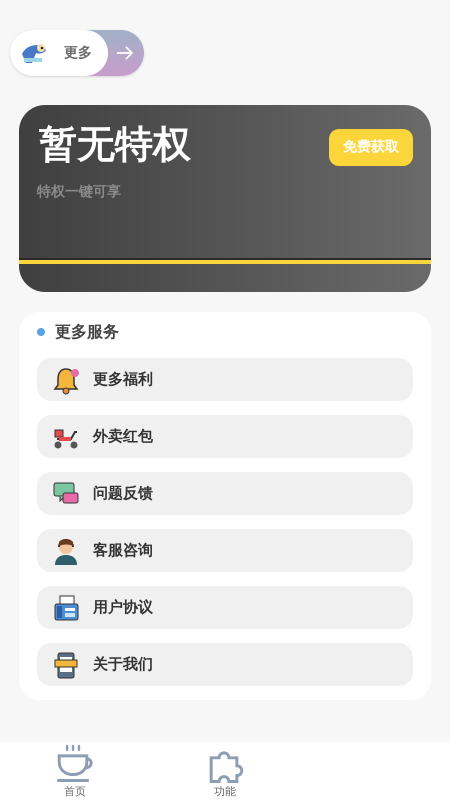 The width and height of the screenshot is (450, 800). I want to click on service-item: 外卖红包, so click(225, 436).